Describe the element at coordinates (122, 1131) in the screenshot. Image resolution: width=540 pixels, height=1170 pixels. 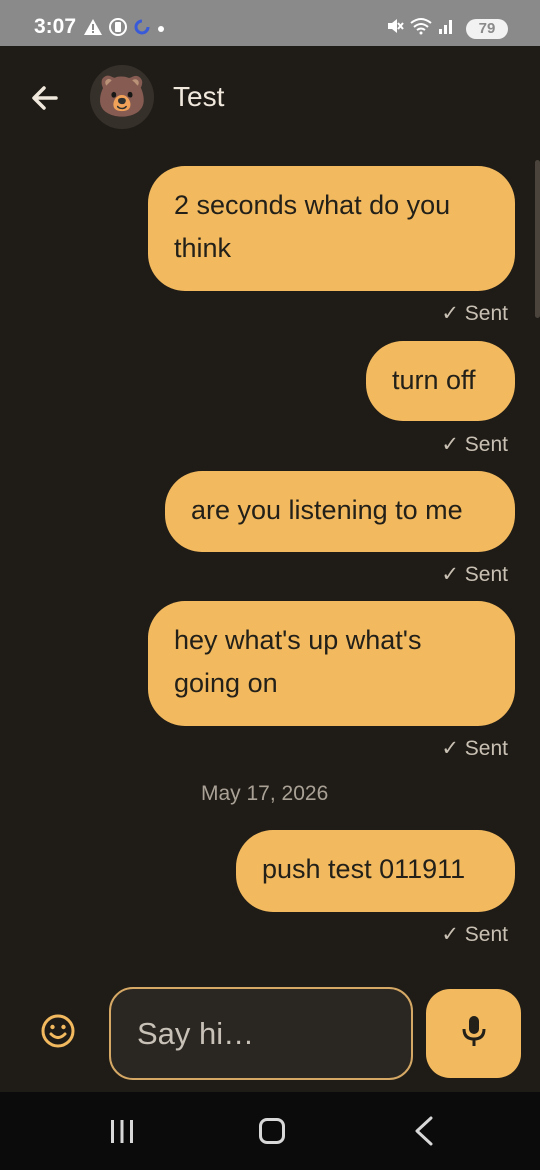
I see `recents-icon` at that location.